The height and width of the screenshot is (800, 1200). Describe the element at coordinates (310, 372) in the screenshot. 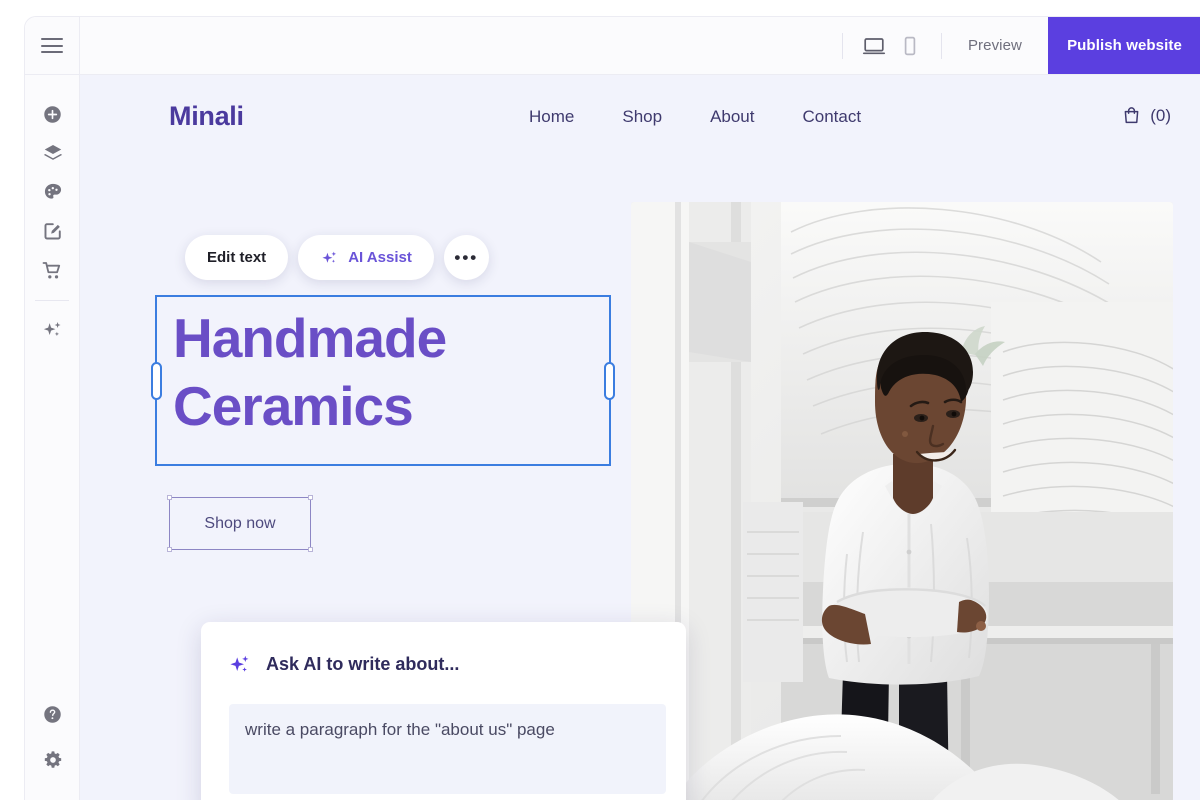

I see `hero-heading: Handmade Ceramics` at that location.